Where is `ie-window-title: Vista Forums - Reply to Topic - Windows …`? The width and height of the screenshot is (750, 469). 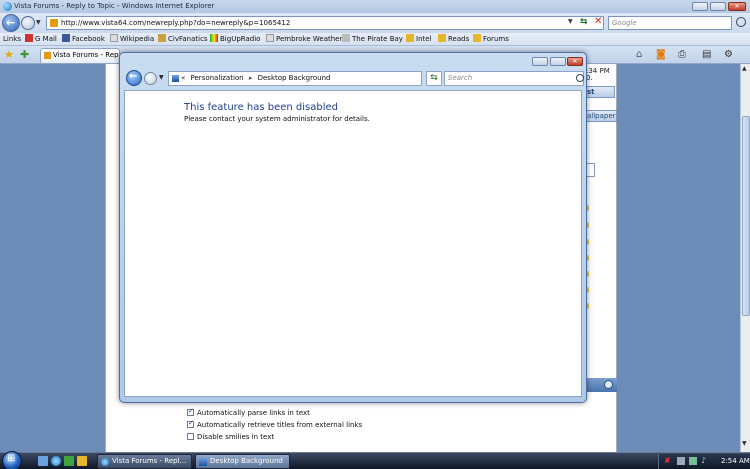
ie-window-title: Vista Forums - Reply to Topic - Windows … is located at coordinates (114, 6).